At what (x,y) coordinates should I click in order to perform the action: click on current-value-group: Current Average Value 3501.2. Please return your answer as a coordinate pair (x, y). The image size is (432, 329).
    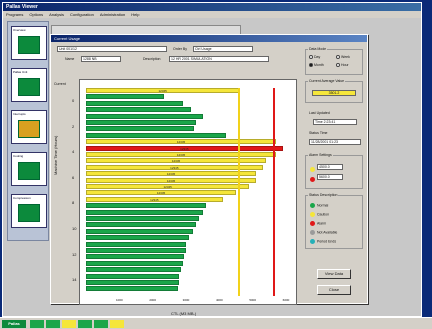
    Looking at the image, I should click on (334, 91).